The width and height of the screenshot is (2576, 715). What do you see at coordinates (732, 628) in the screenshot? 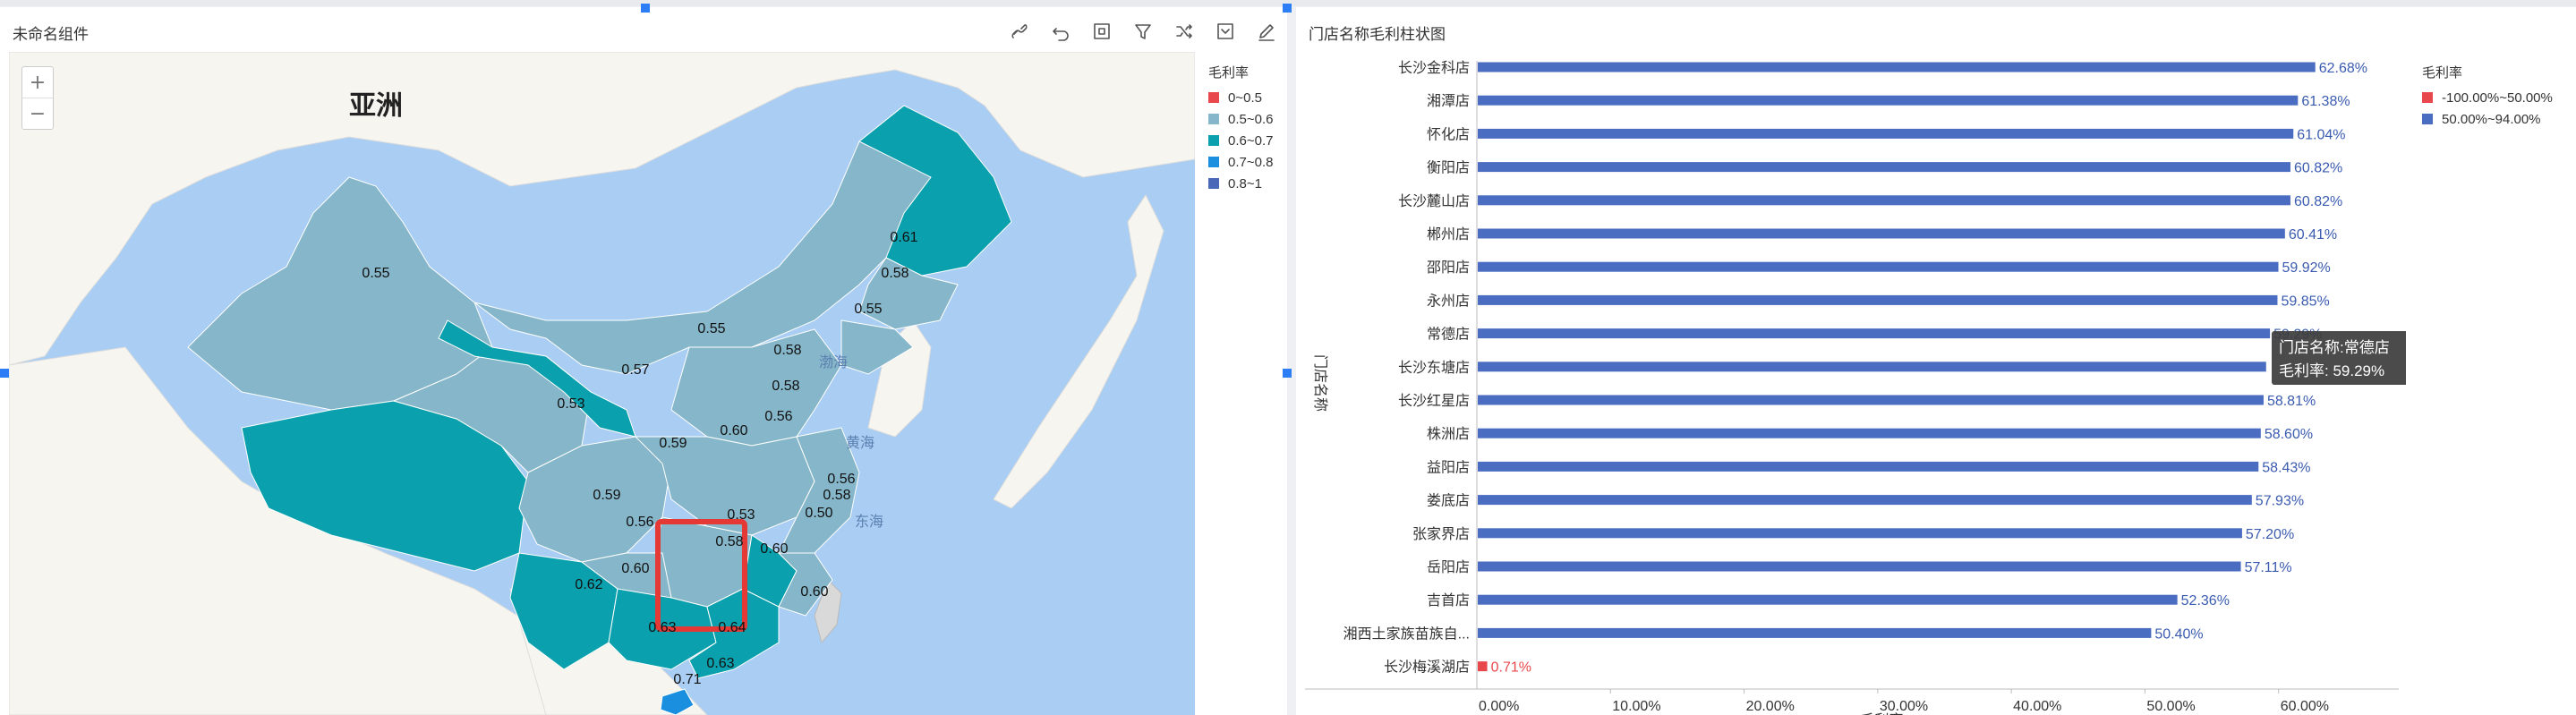
I see `province-value-label: 0.64` at bounding box center [732, 628].